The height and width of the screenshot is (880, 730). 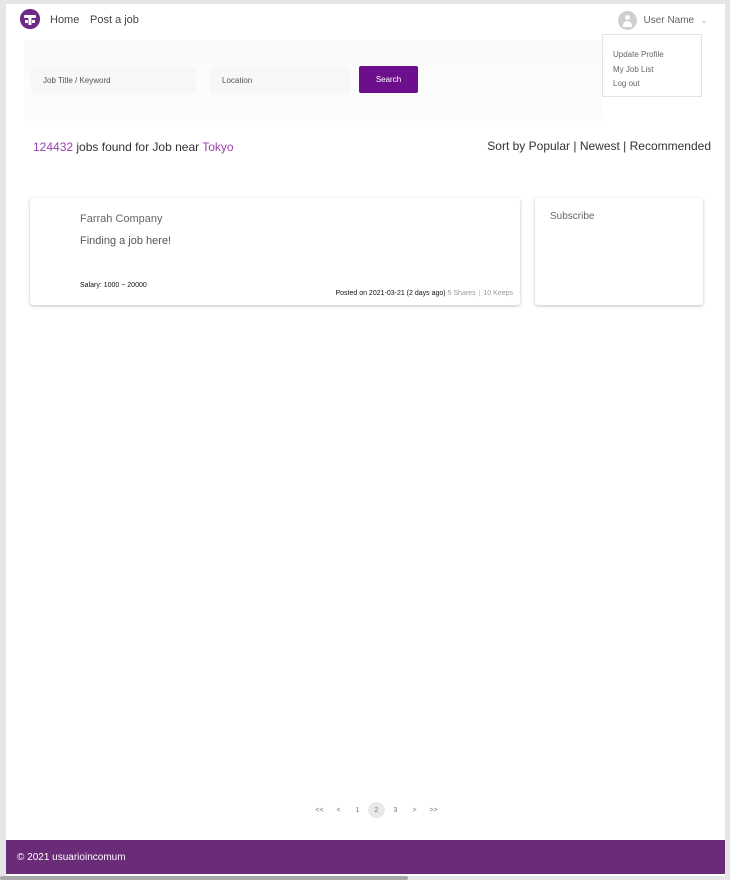 I want to click on sort-newest: Newest, so click(x=600, y=146).